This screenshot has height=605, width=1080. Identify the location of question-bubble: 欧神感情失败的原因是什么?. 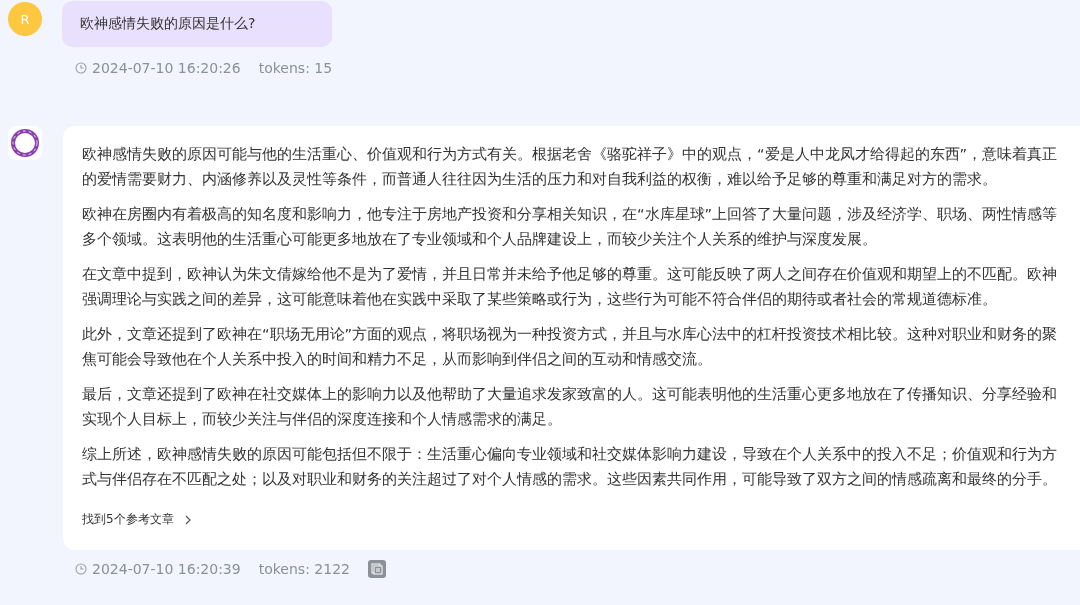
(197, 24).